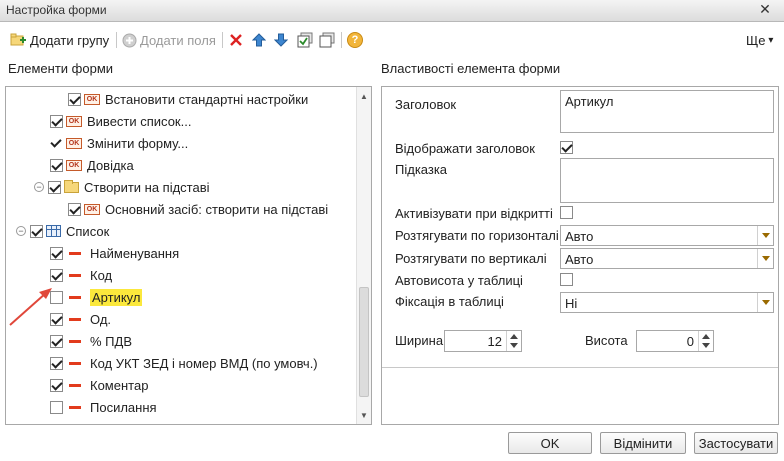  I want to click on tree-item-label: Коментар, so click(119, 385).